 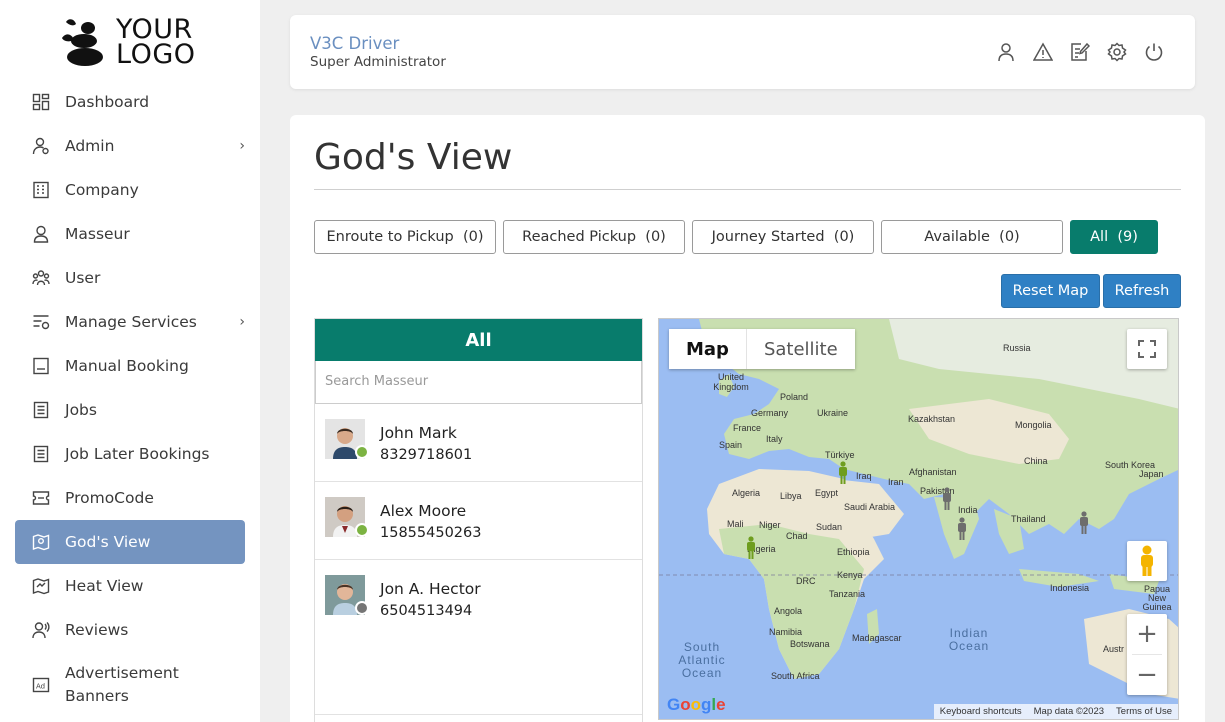 I want to click on filter-available: Available (0), so click(x=972, y=237).